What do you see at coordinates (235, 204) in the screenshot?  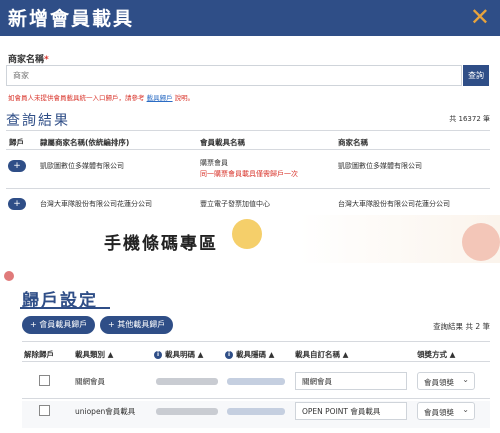 I see `carrier-name: 豐立電子發票加值中心` at bounding box center [235, 204].